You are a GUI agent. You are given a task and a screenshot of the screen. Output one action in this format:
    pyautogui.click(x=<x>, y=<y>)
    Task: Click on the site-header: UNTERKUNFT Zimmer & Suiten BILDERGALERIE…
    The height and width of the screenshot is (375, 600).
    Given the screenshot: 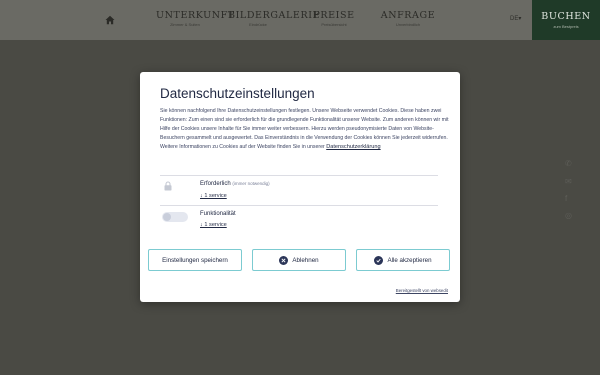 What is the action you would take?
    pyautogui.click(x=300, y=20)
    